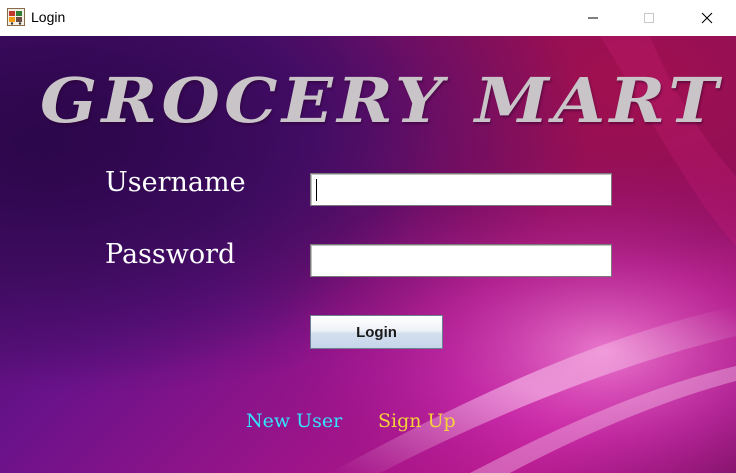 This screenshot has width=736, height=473. What do you see at coordinates (294, 421) in the screenshot?
I see `new-user-text: New User` at bounding box center [294, 421].